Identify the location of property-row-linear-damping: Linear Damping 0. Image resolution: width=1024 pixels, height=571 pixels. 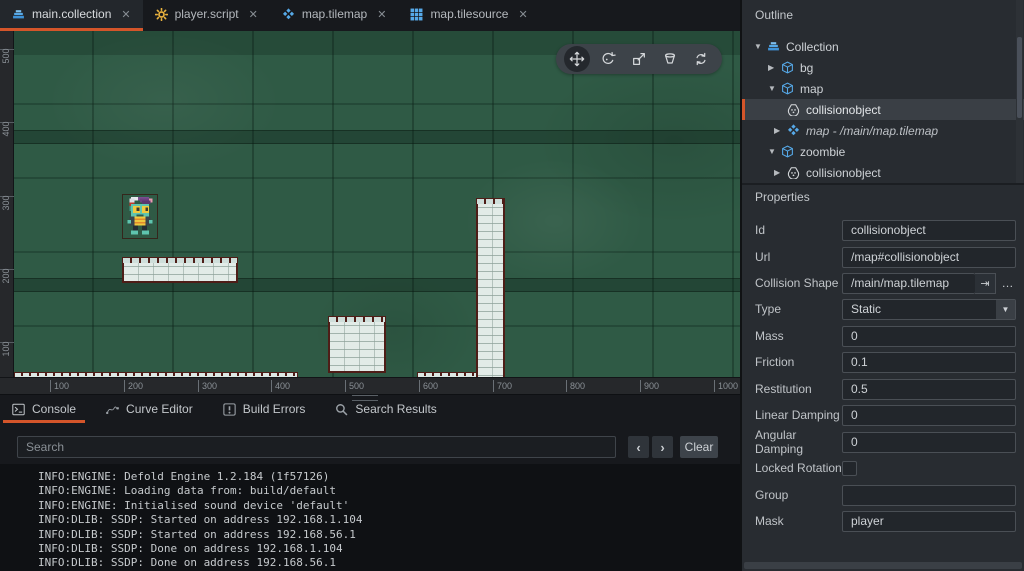
(885, 415).